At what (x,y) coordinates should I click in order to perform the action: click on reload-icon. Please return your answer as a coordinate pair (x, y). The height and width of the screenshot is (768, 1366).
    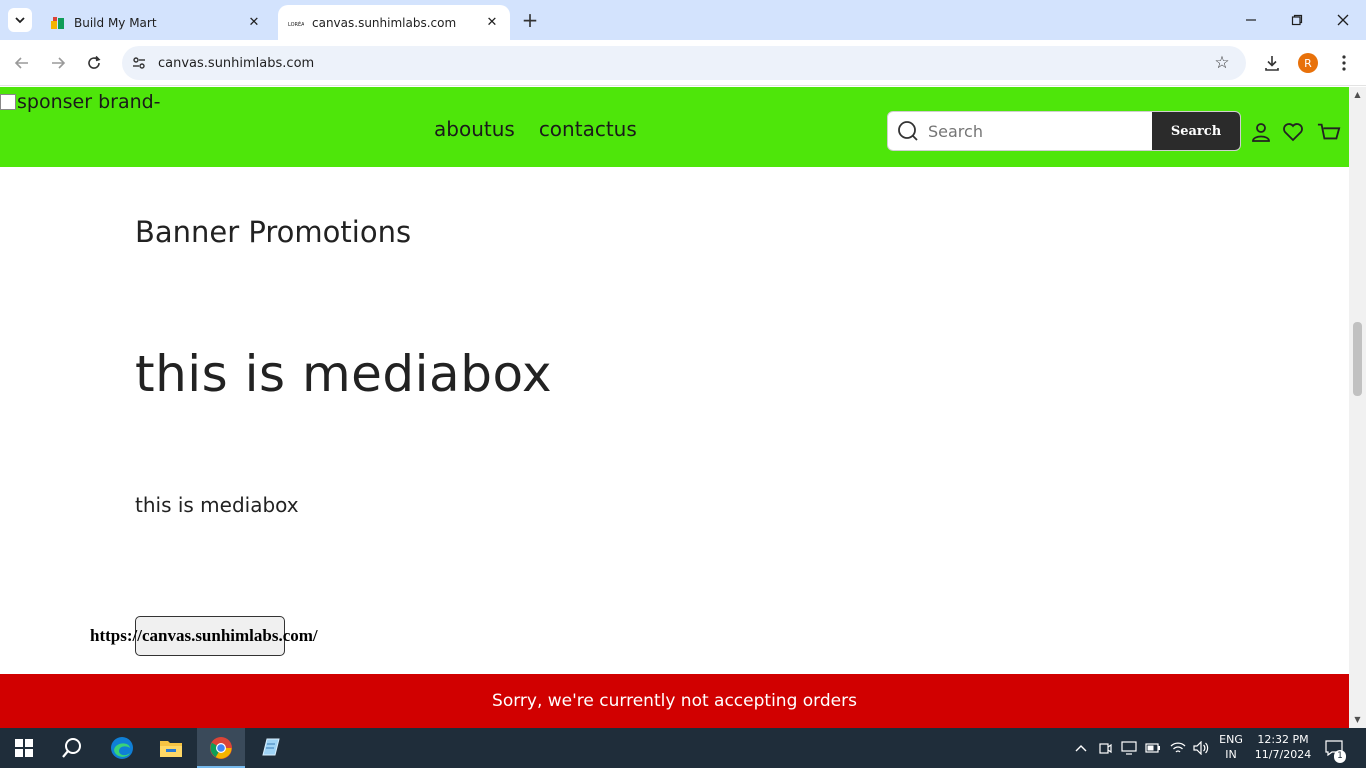
    Looking at the image, I should click on (94, 63).